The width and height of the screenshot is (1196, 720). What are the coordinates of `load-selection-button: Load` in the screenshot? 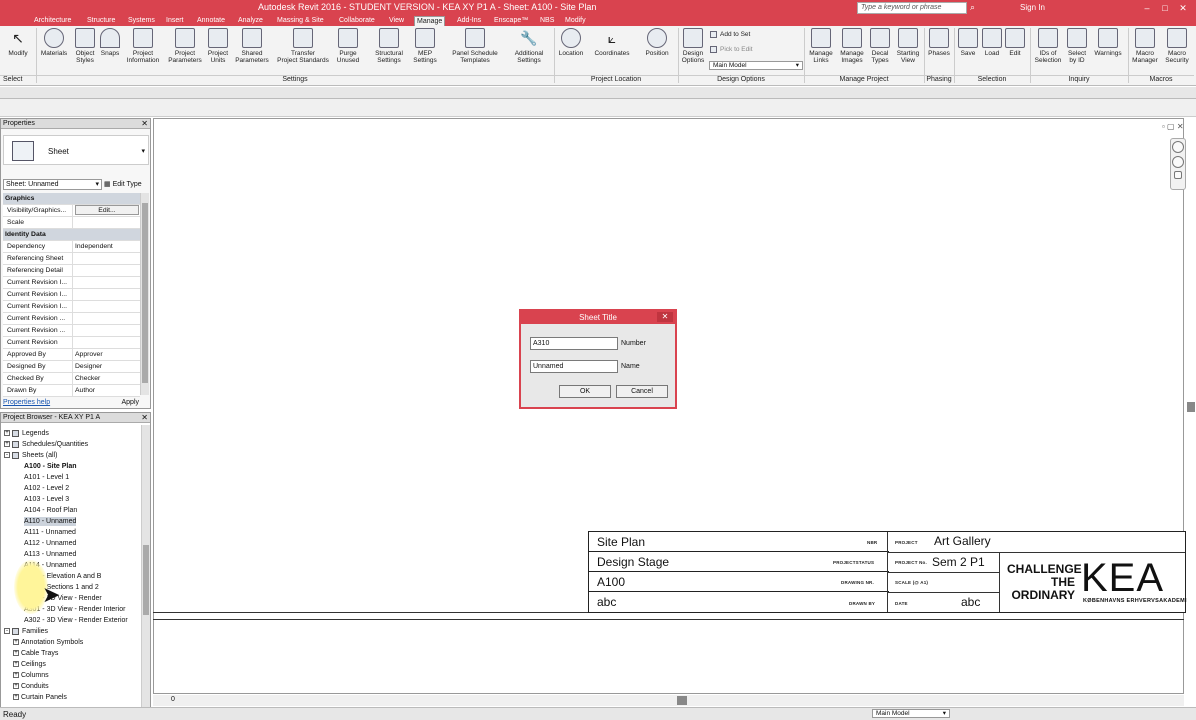 It's located at (992, 42).